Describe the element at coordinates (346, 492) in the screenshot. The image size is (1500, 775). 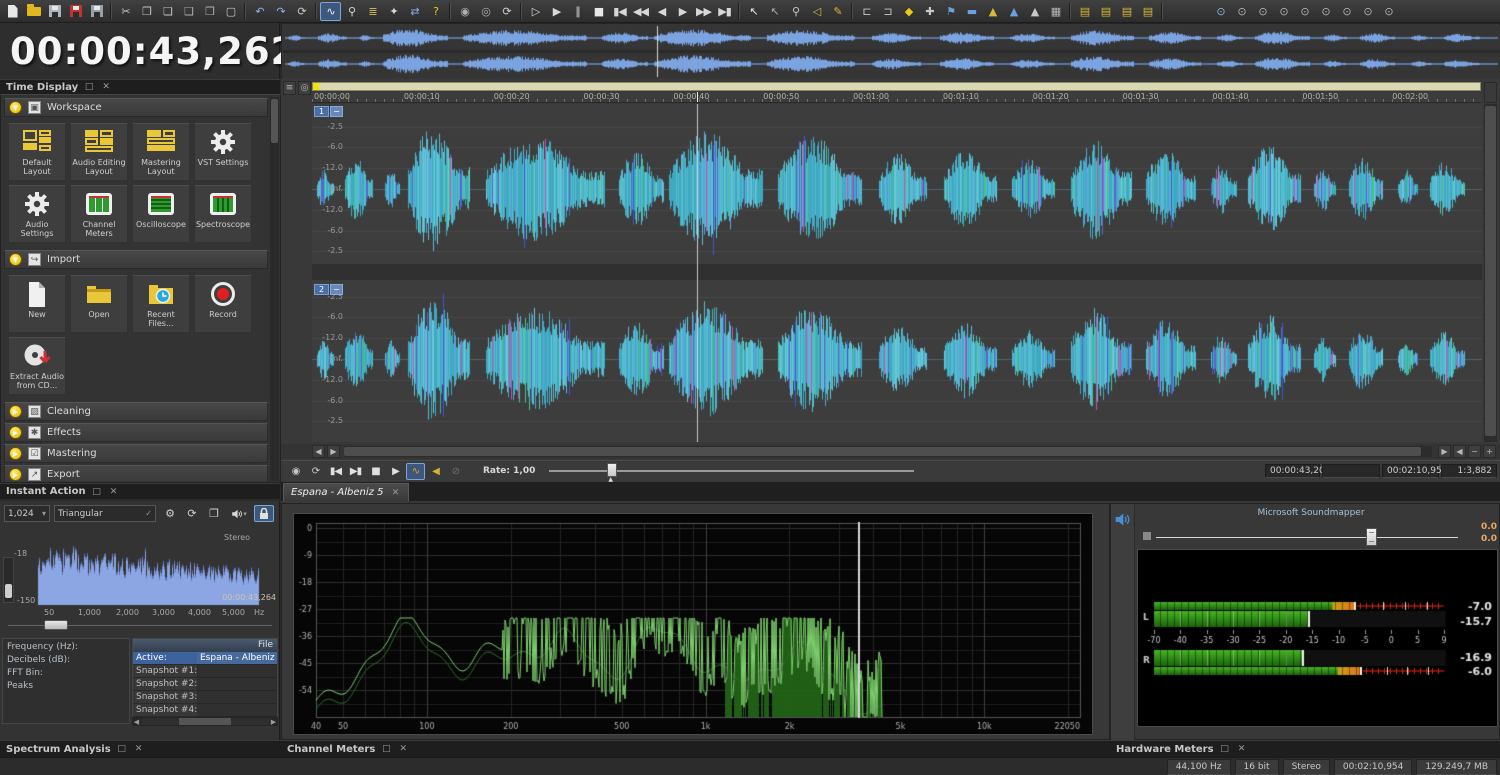
I see `document-tab: Espana - Albeniz 5 ✕` at that location.